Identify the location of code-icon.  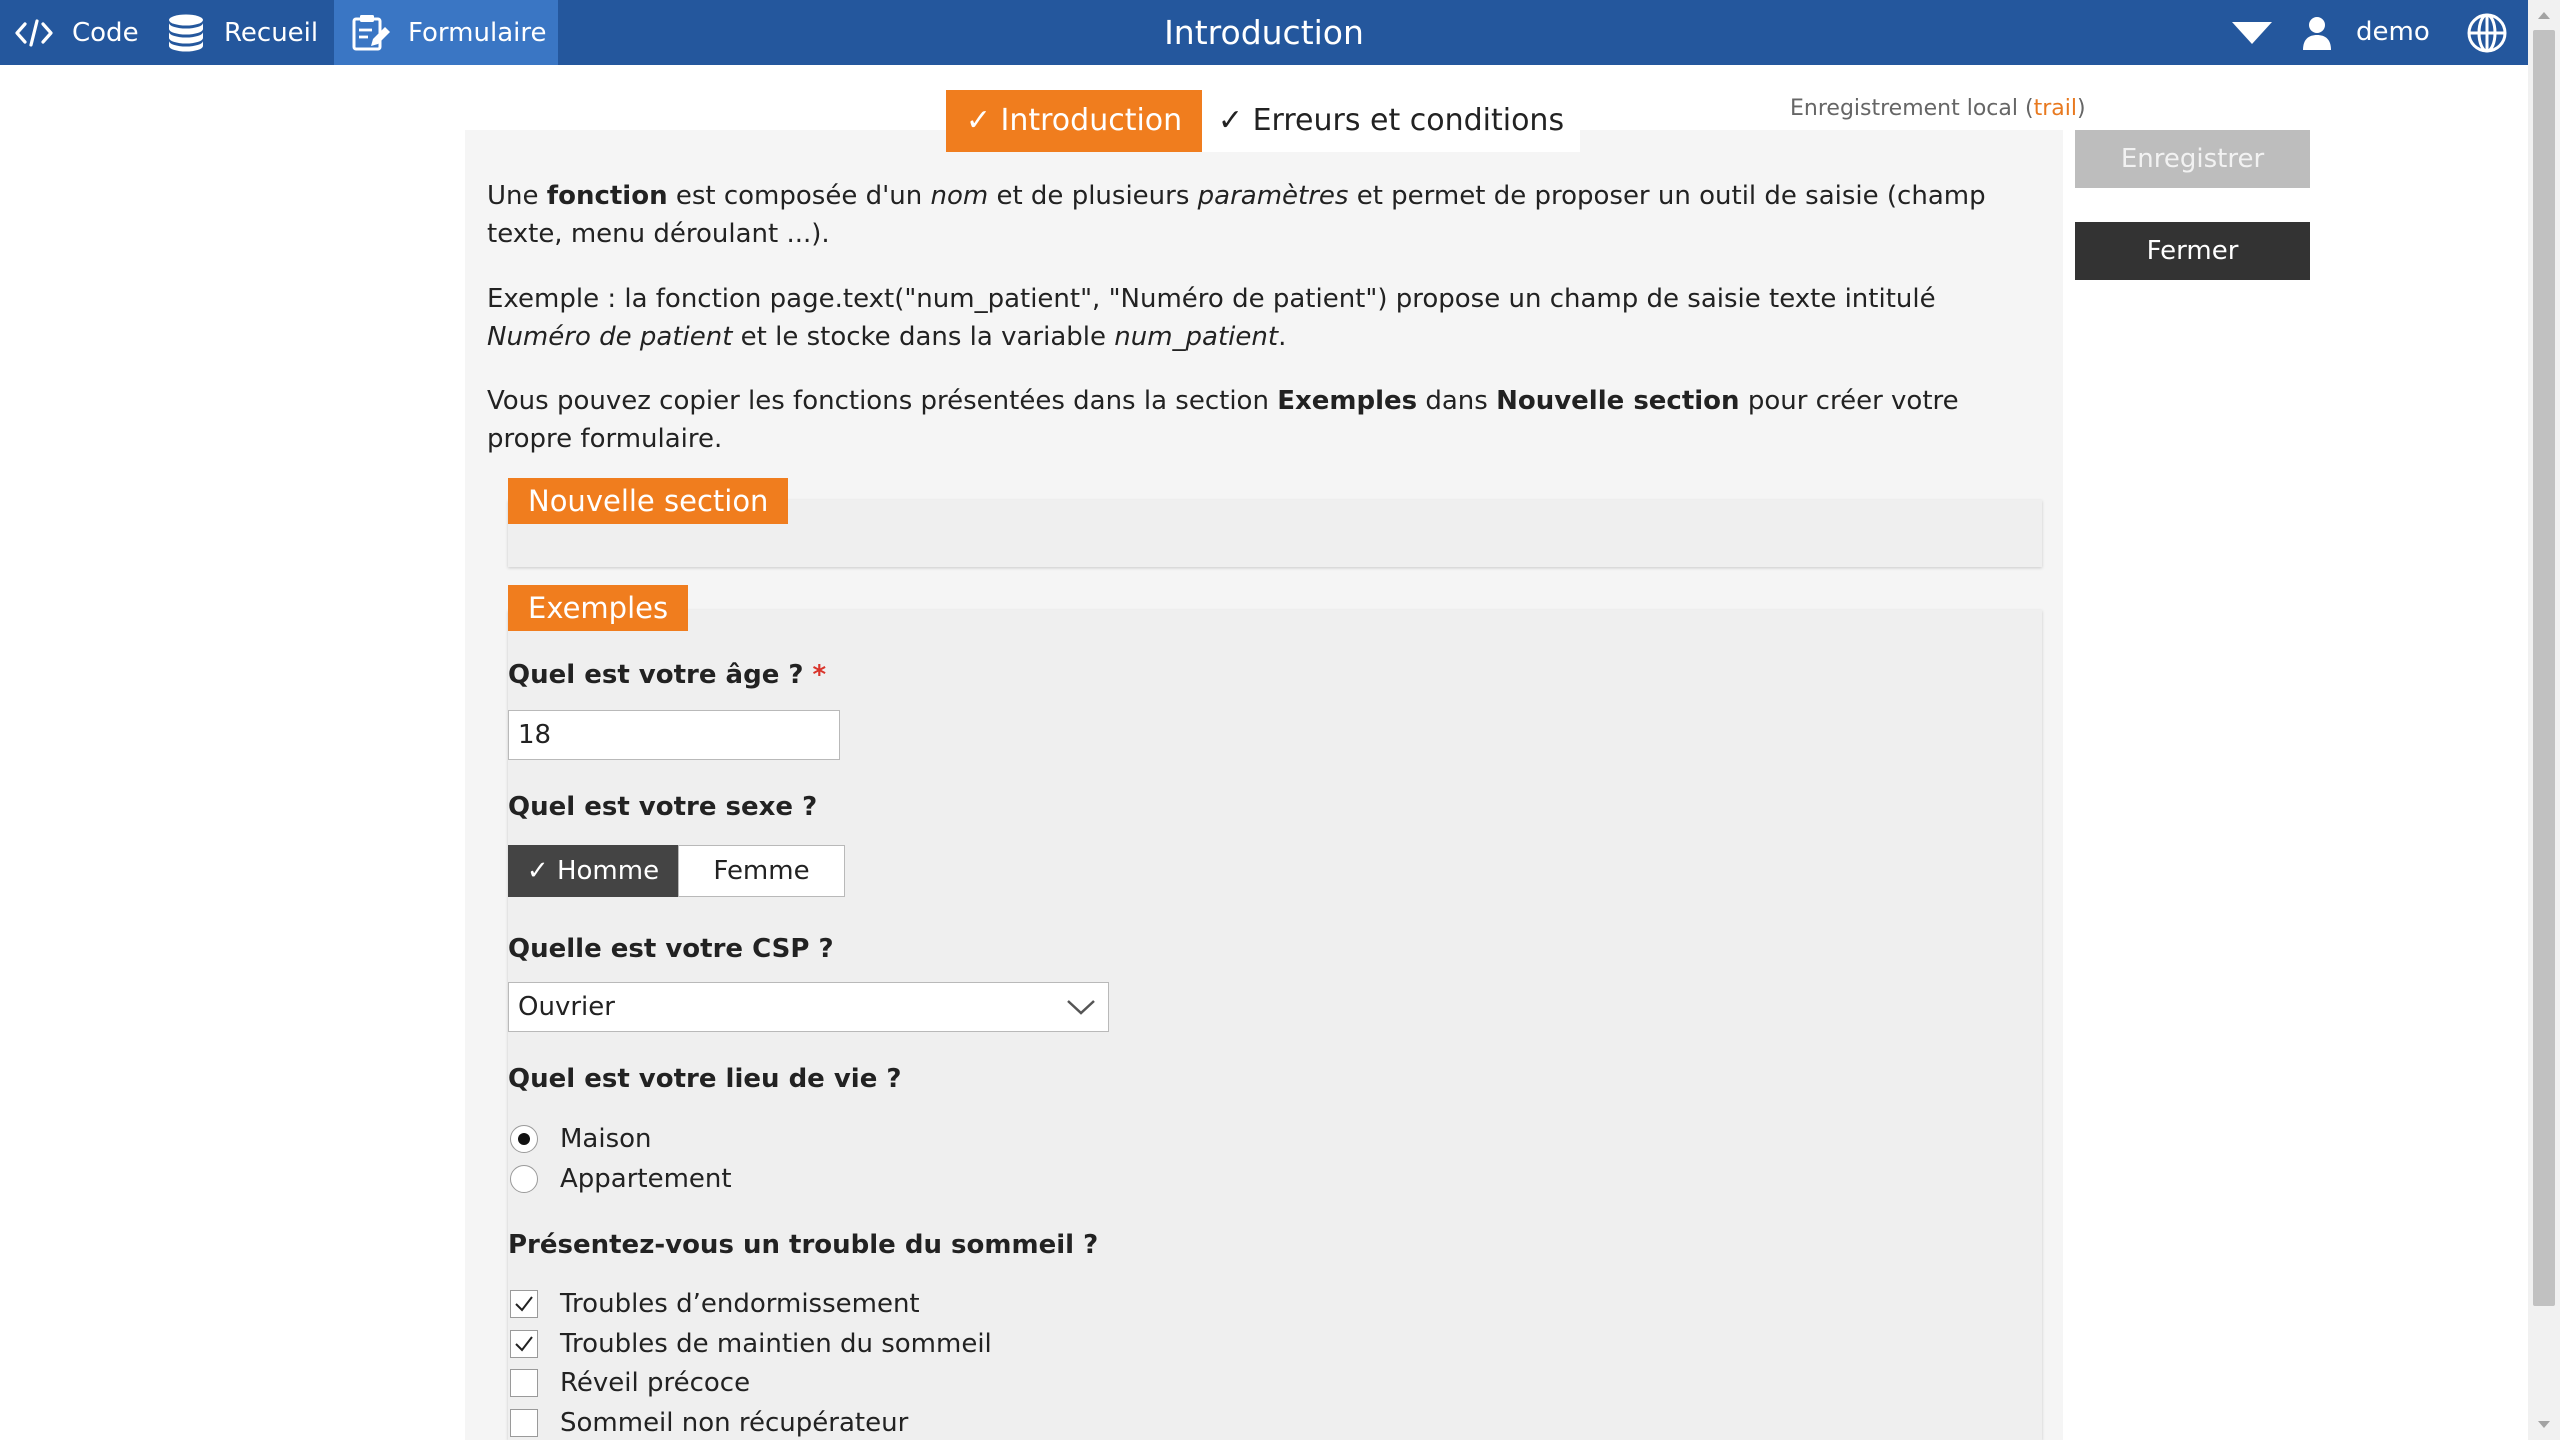
(34, 32).